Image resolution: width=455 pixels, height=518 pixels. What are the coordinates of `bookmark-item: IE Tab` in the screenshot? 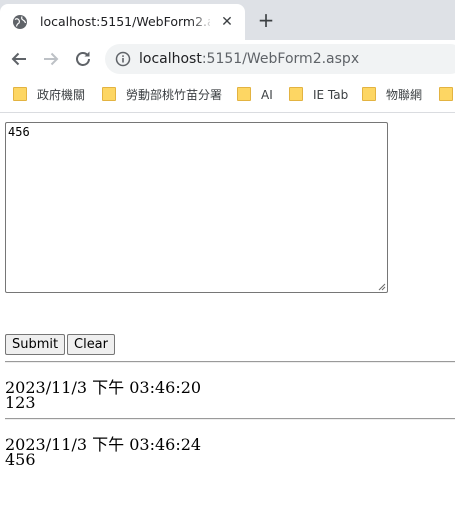 It's located at (318, 95).